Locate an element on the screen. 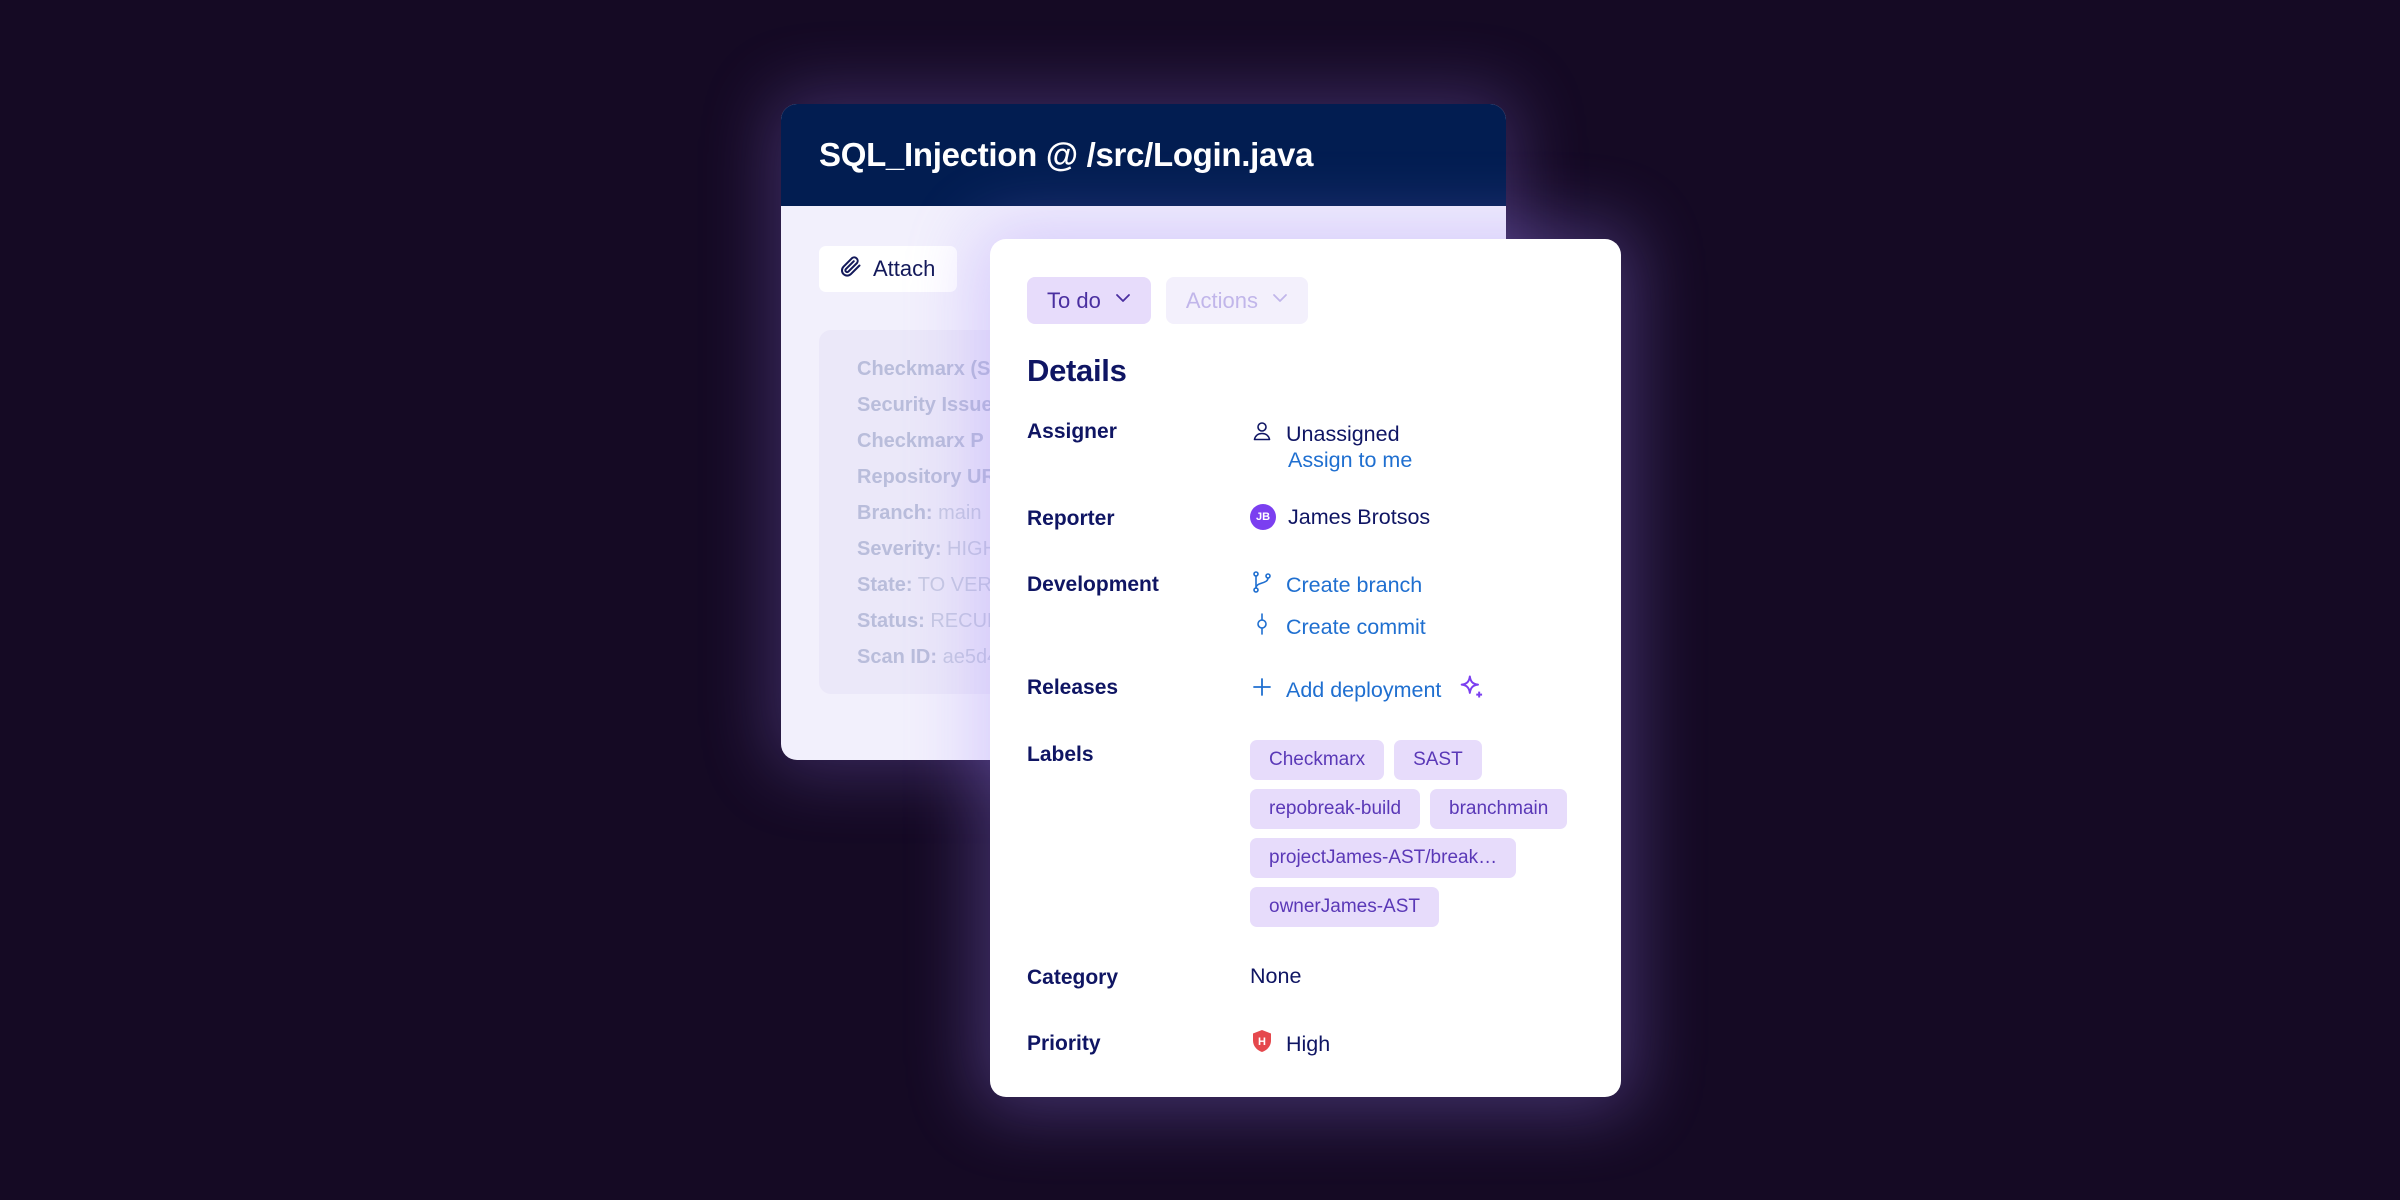 This screenshot has height=1200, width=2400. priority-high-icon: H is located at coordinates (1262, 1044).